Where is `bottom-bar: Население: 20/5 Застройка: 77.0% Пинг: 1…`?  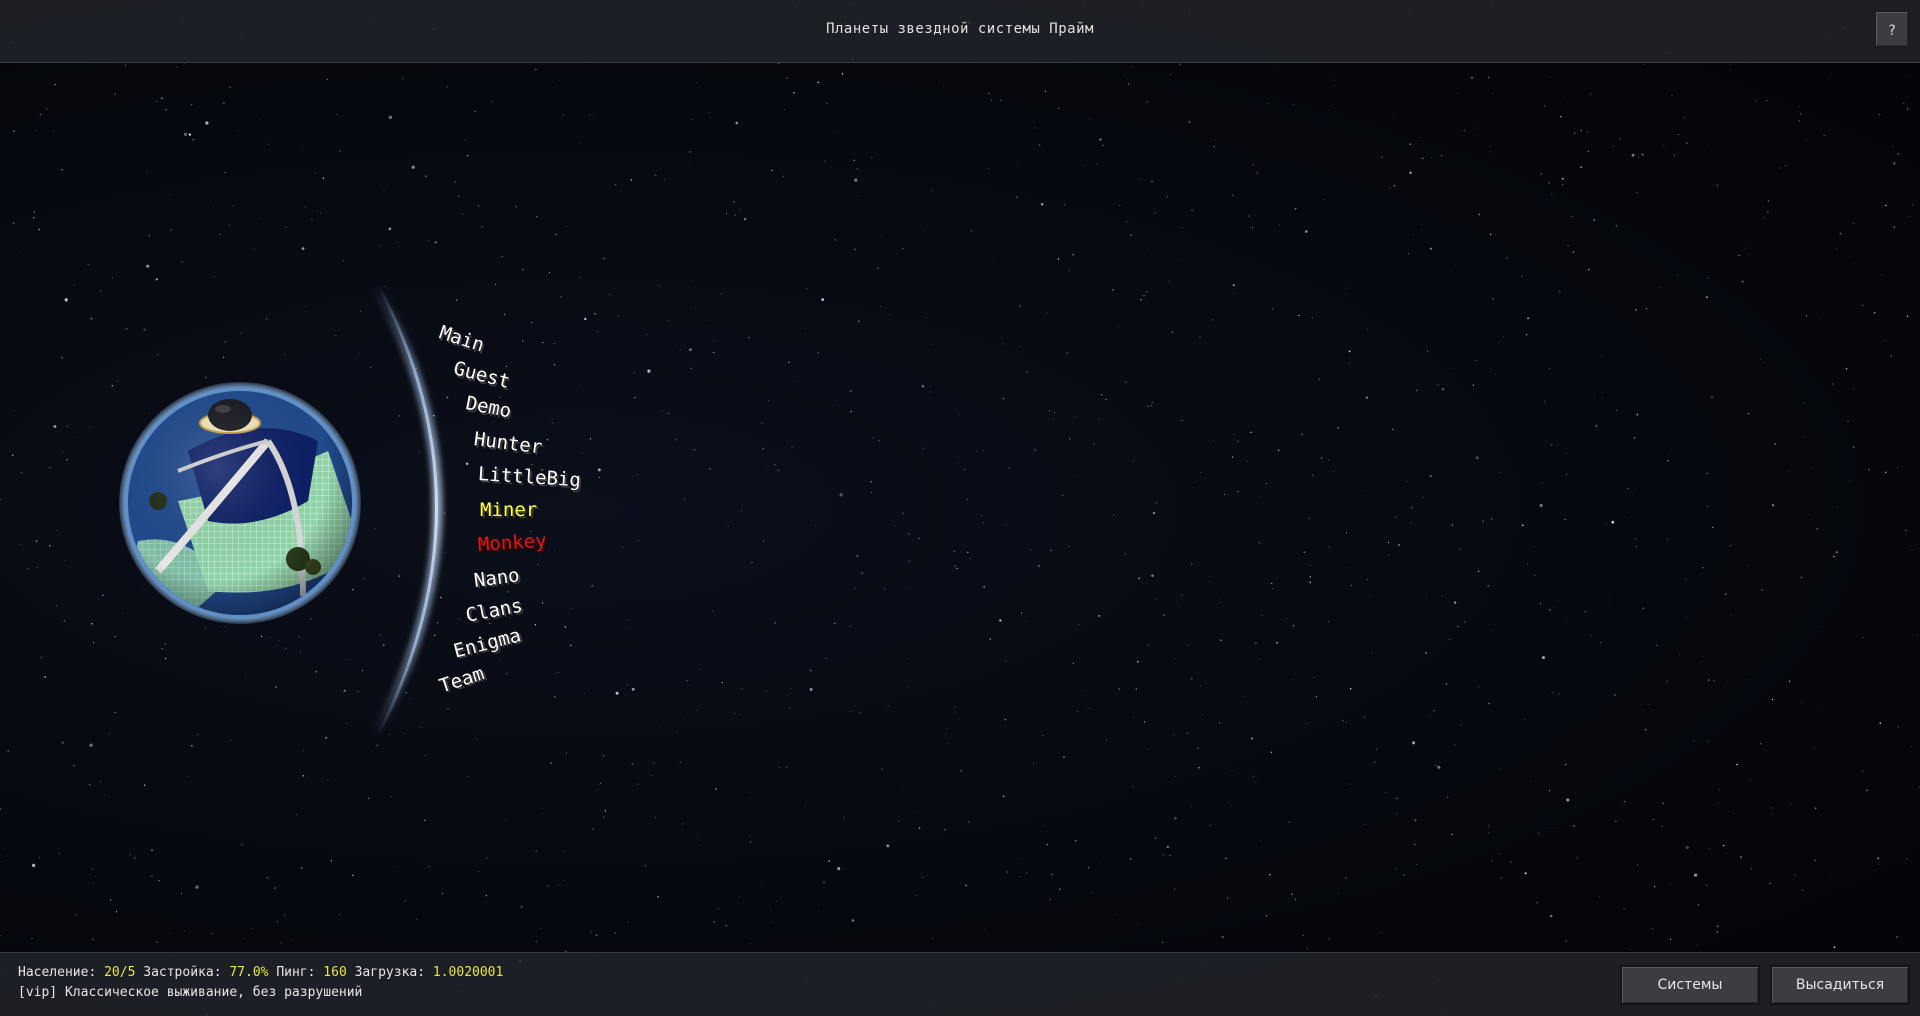 bottom-bar: Население: 20/5 Застройка: 77.0% Пинг: 1… is located at coordinates (960, 984).